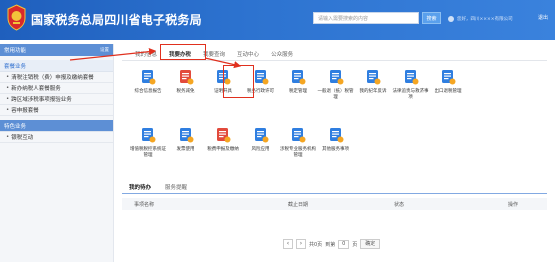 The image size is (555, 262). Describe the element at coordinates (224, 135) in the screenshot. I see `calculator-icon` at that location.